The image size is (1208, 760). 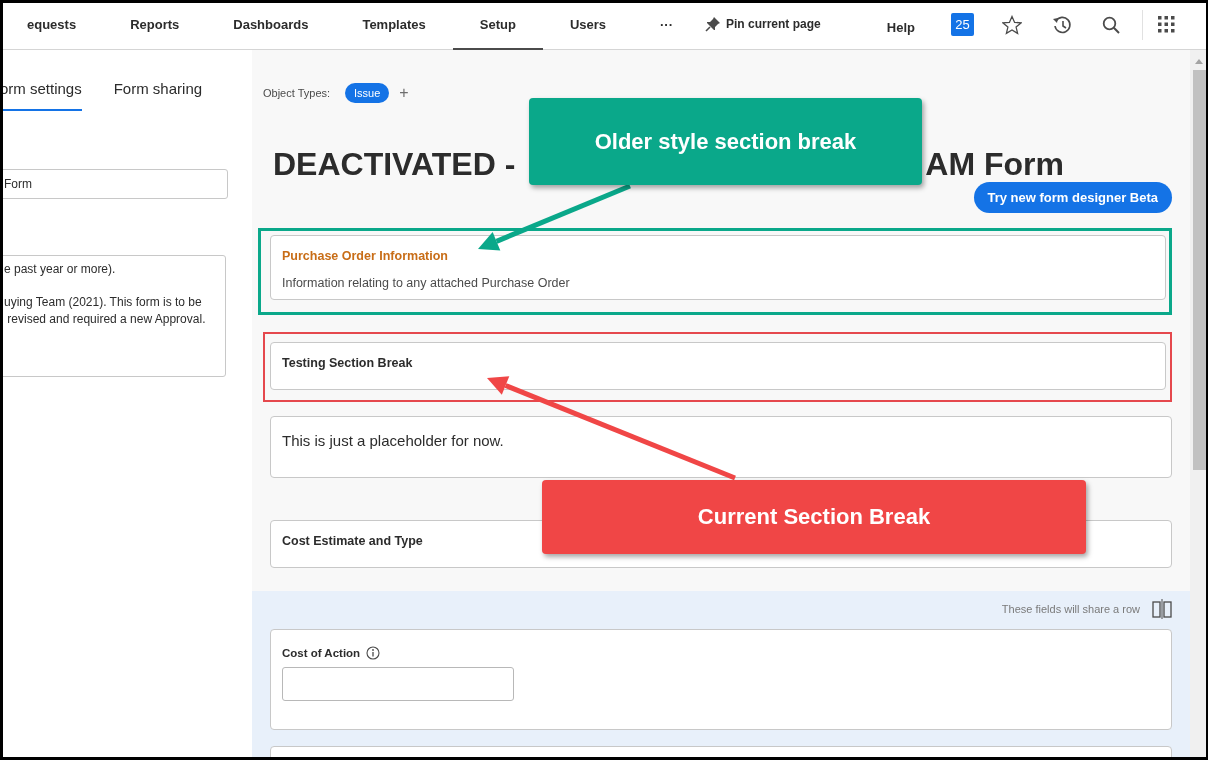 I want to click on form-title: DEACTIVATED -, so click(x=394, y=164).